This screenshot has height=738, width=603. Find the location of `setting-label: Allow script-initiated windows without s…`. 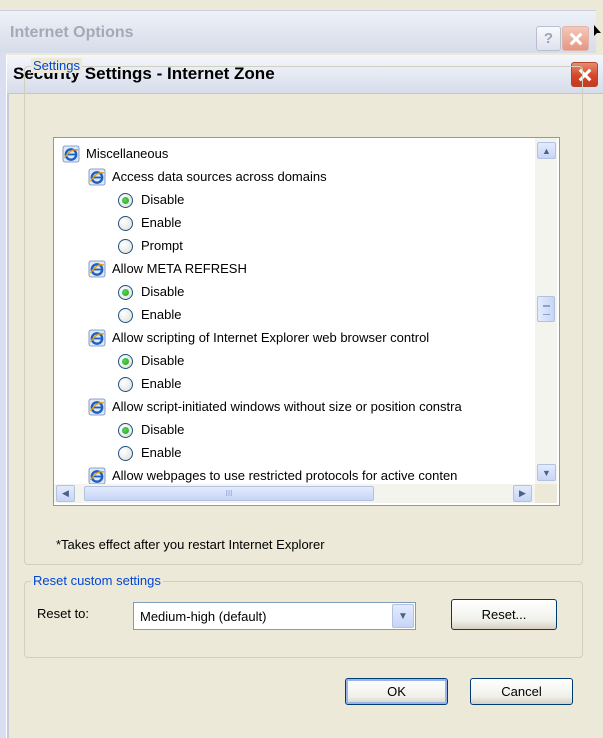

setting-label: Allow script-initiated windows without s… is located at coordinates (287, 406).